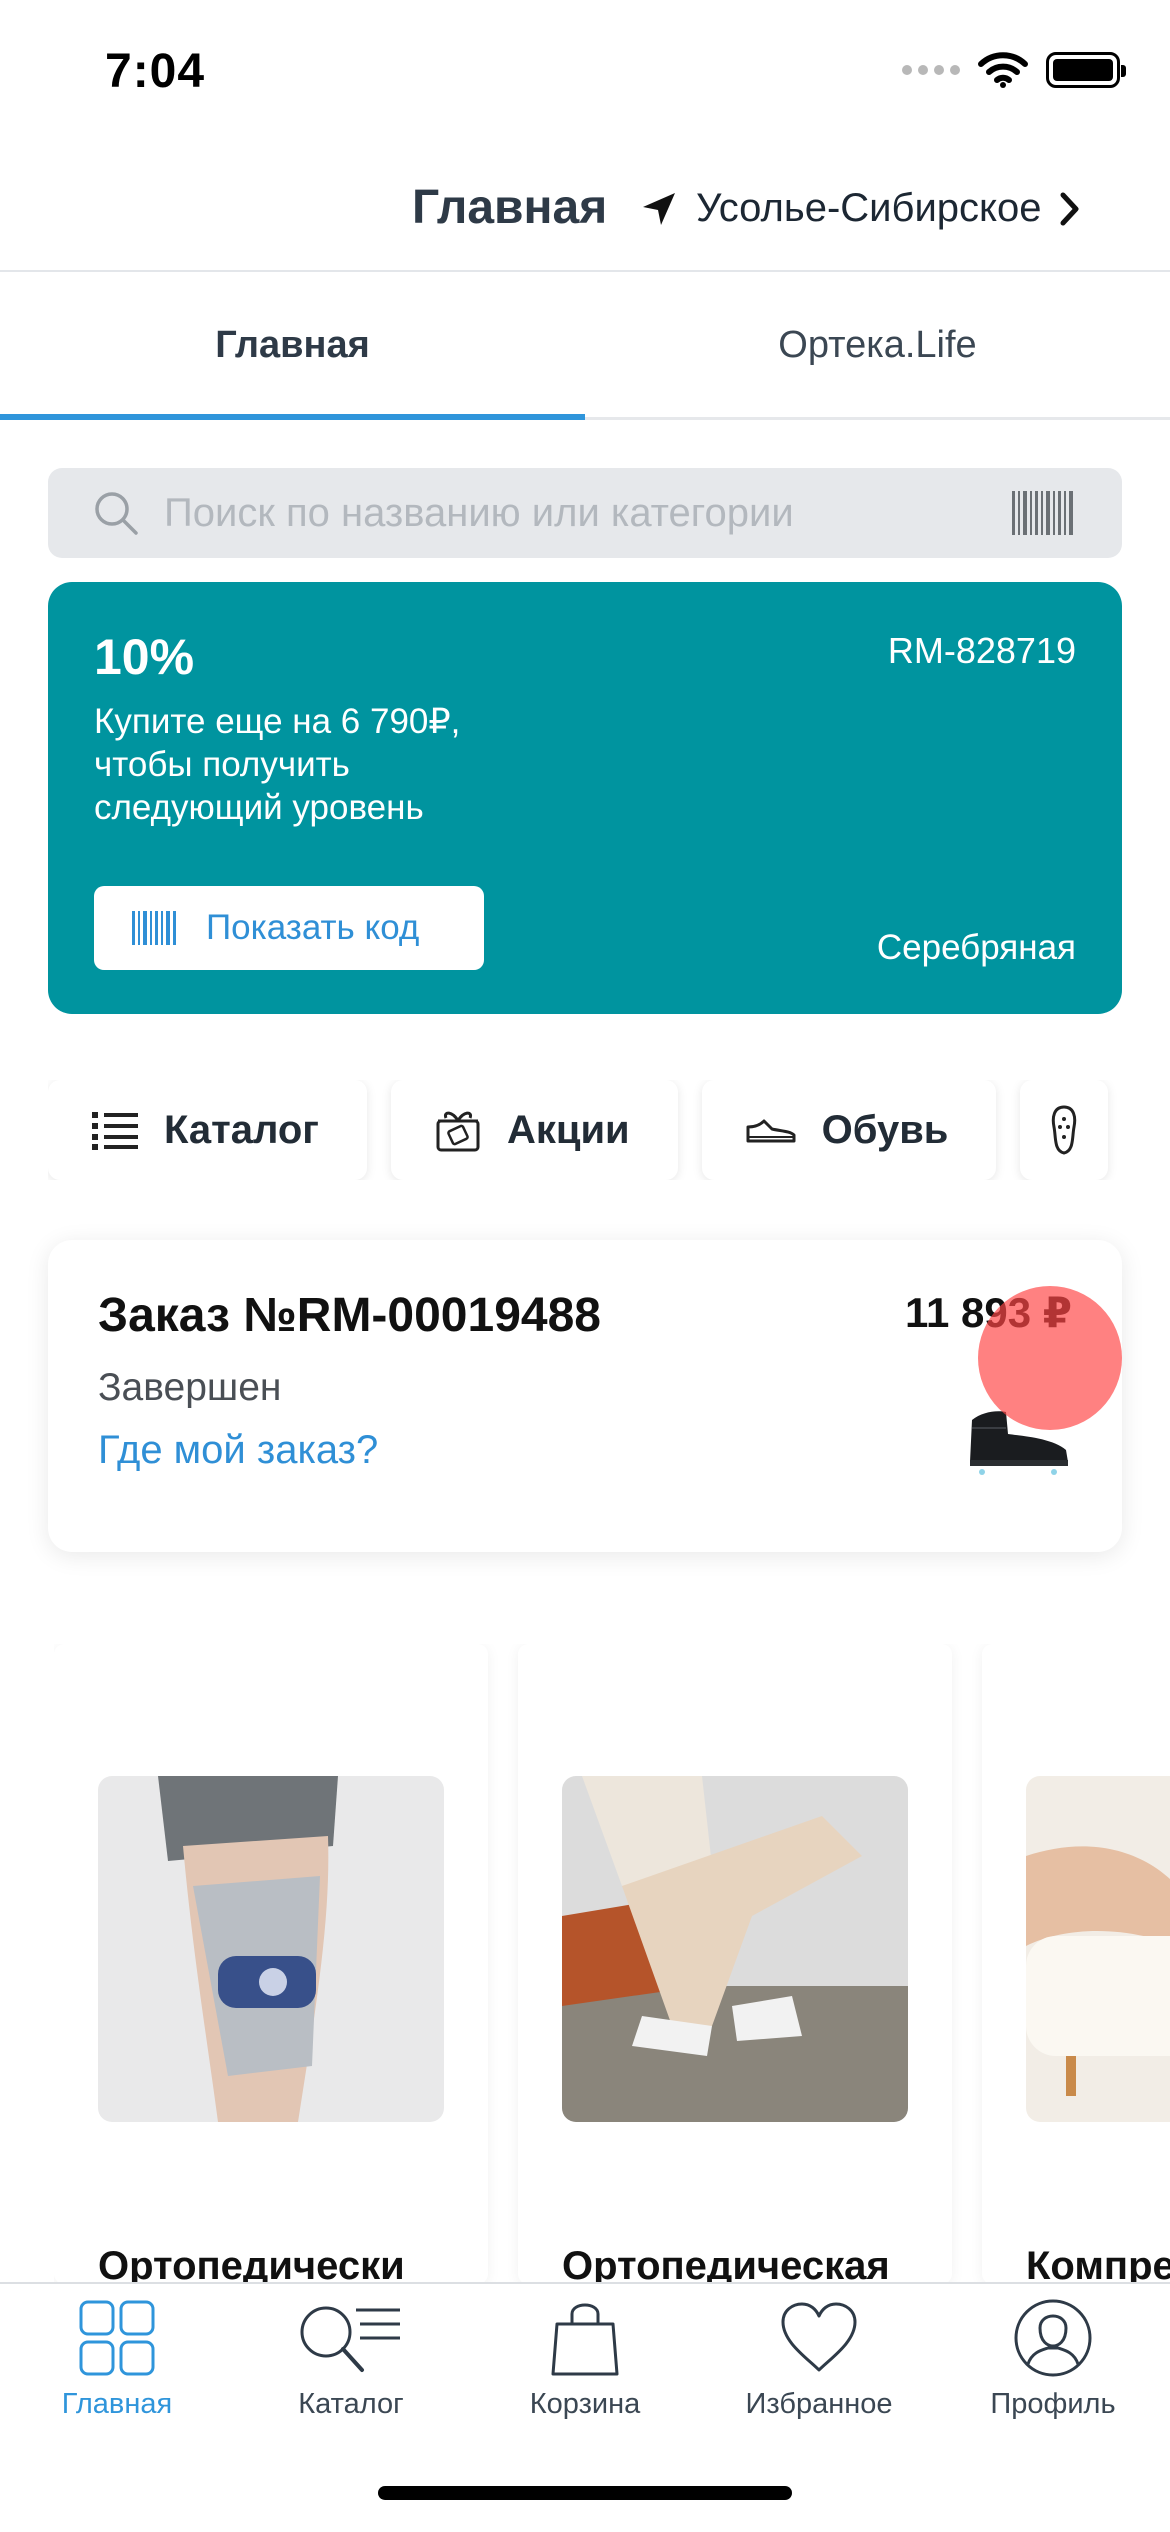 The image size is (1170, 2532). Describe the element at coordinates (735, 1949) in the screenshot. I see `product-image-sneakers` at that location.